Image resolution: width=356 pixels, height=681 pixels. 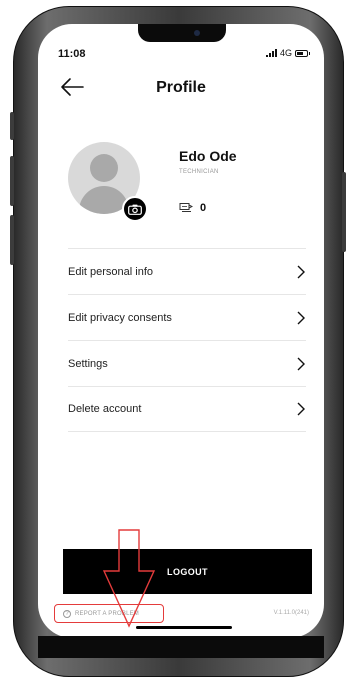 What do you see at coordinates (291, 613) in the screenshot?
I see `app-version: V.1.11.0(241)` at bounding box center [291, 613].